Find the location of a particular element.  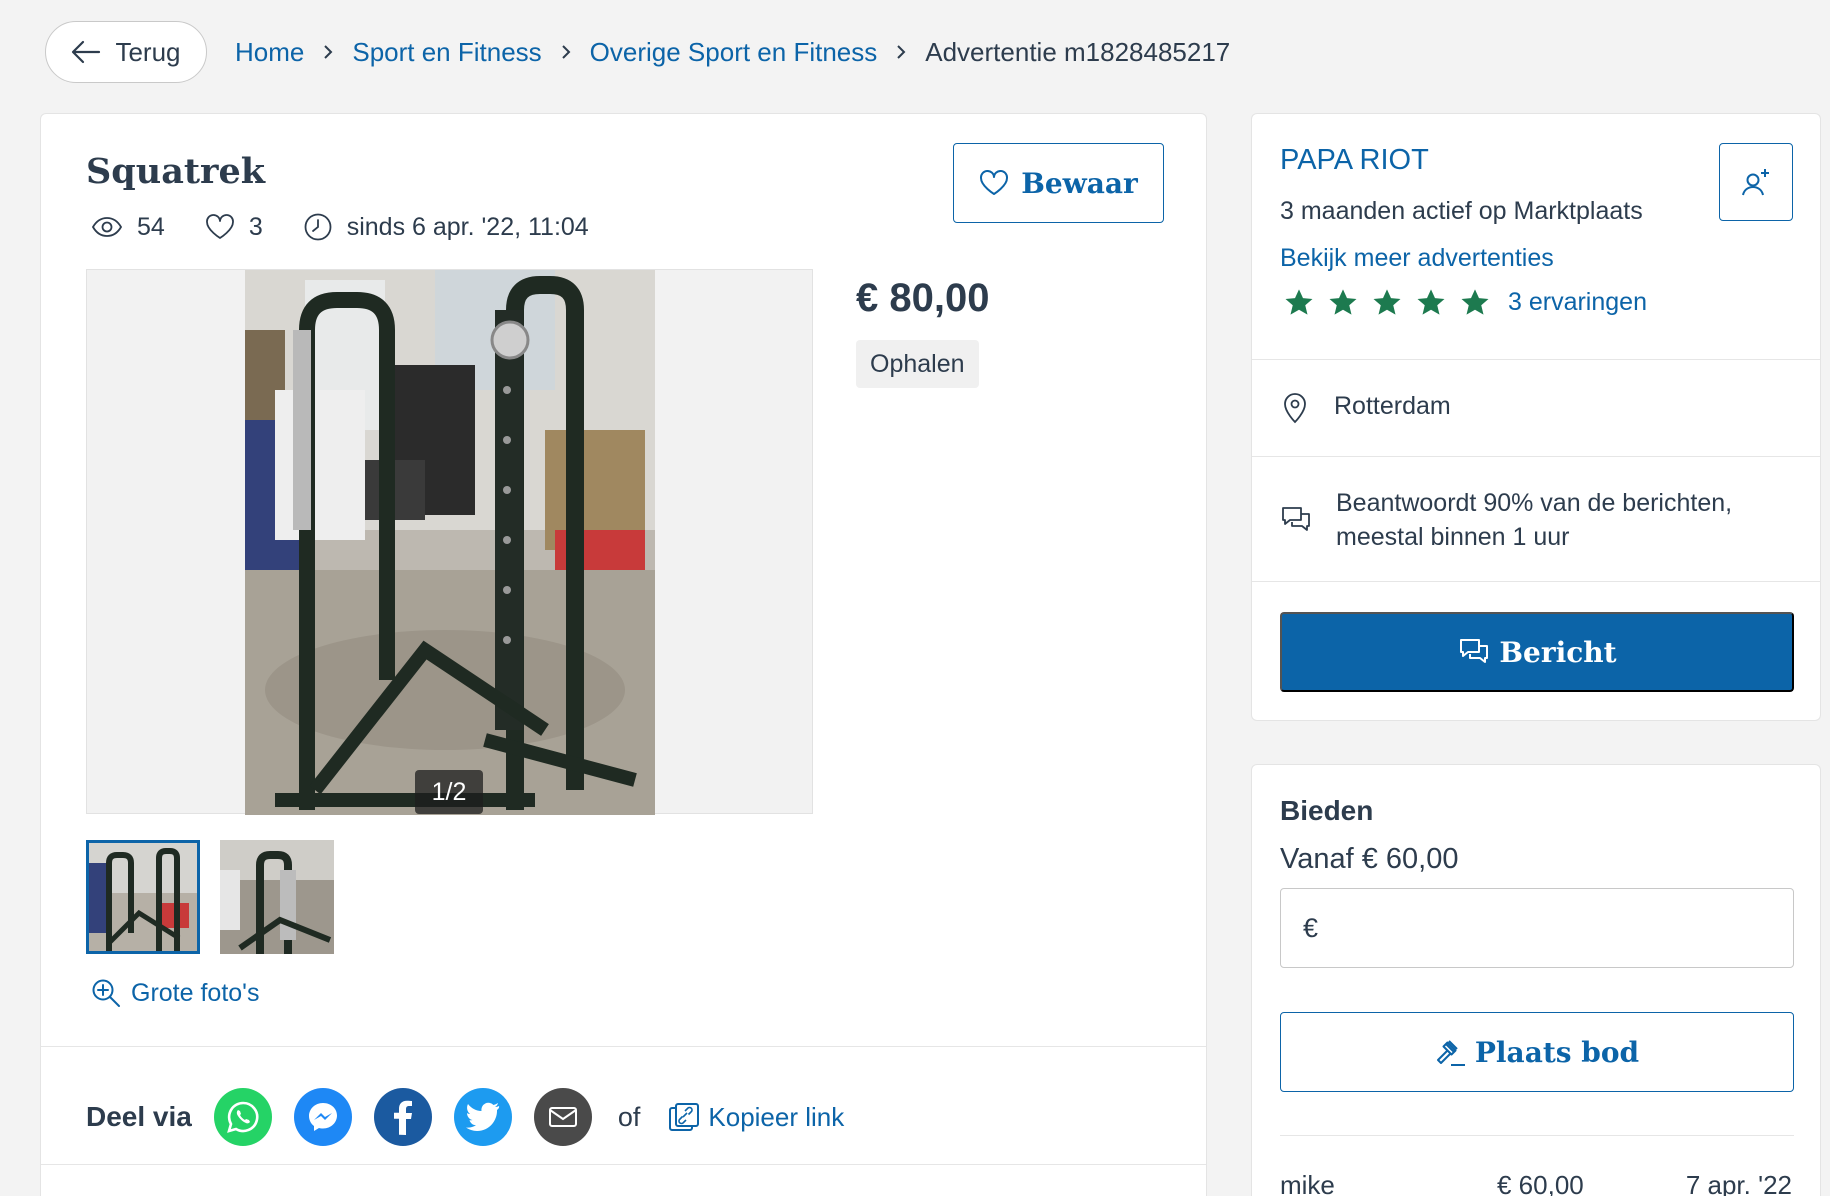

bid-date: 7 apr. '22 is located at coordinates (1738, 1183).